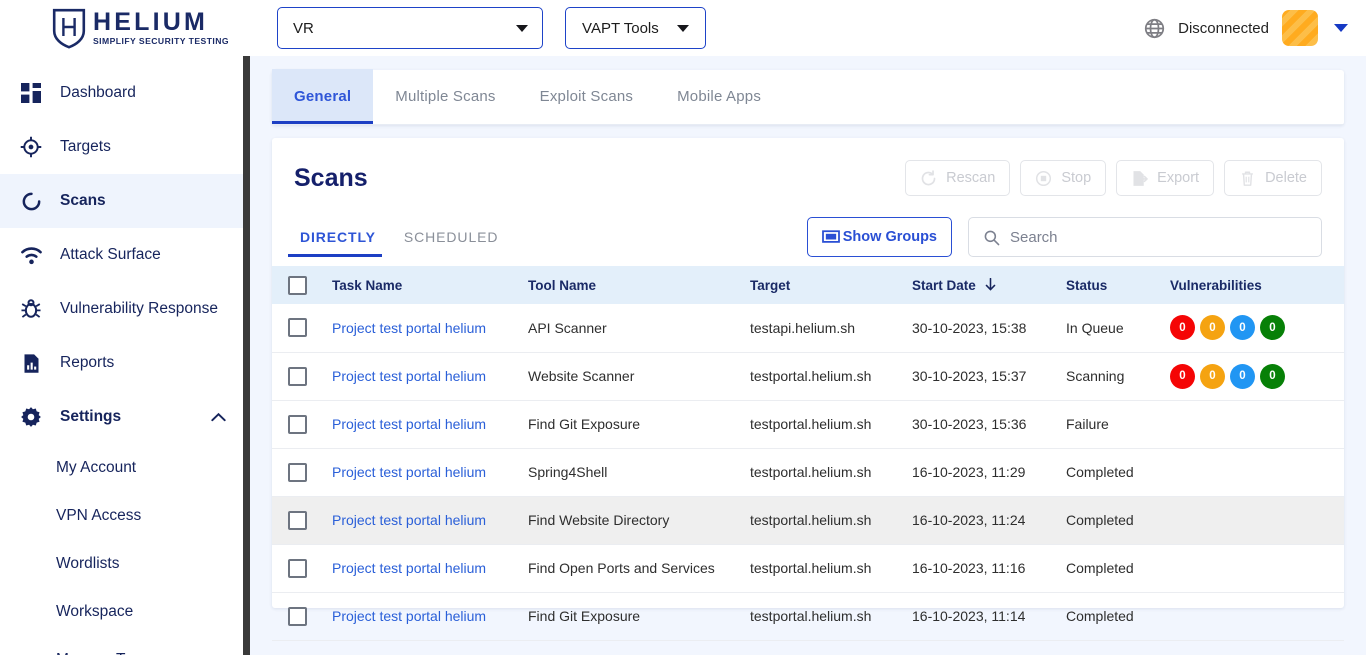  I want to click on column-header-tool-name: Tool Name, so click(633, 285).